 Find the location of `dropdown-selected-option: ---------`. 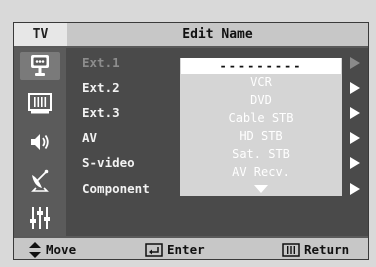

dropdown-selected-option: --------- is located at coordinates (261, 66).